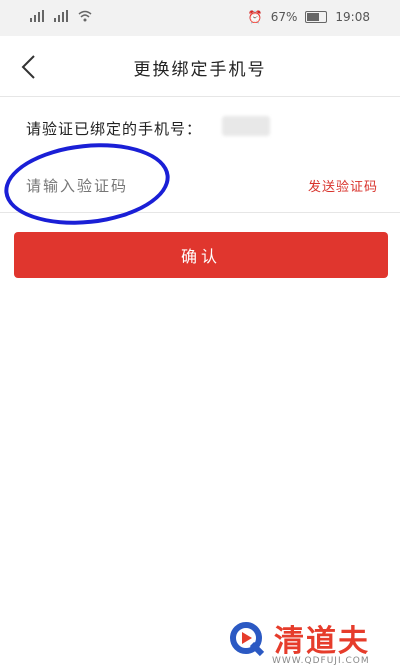  What do you see at coordinates (85, 16) in the screenshot?
I see `wifi-icon` at bounding box center [85, 16].